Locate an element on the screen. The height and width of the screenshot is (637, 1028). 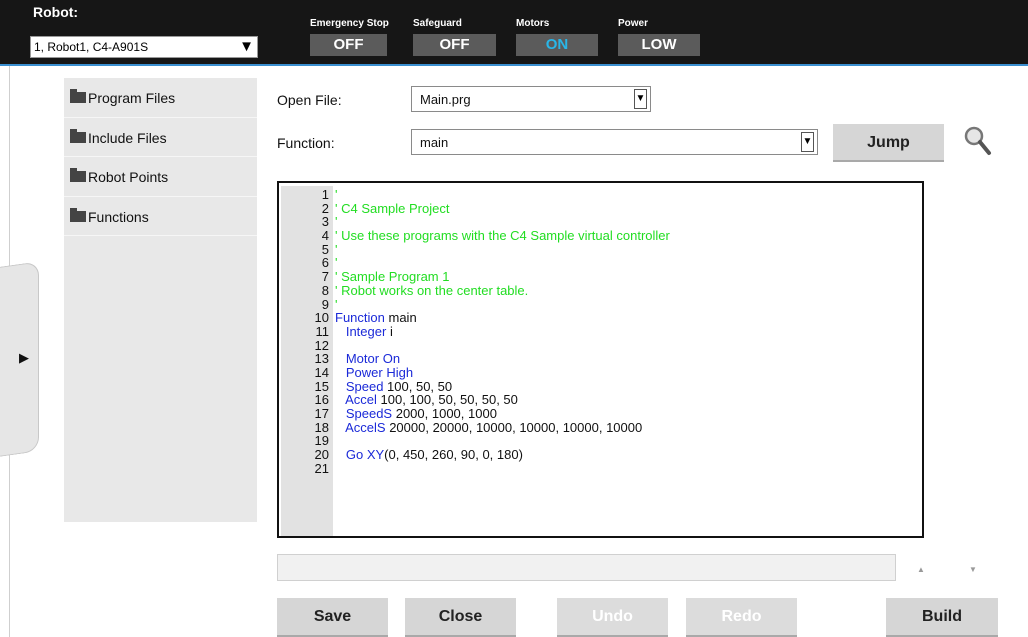
power-status: Power LOW is located at coordinates (659, 37).